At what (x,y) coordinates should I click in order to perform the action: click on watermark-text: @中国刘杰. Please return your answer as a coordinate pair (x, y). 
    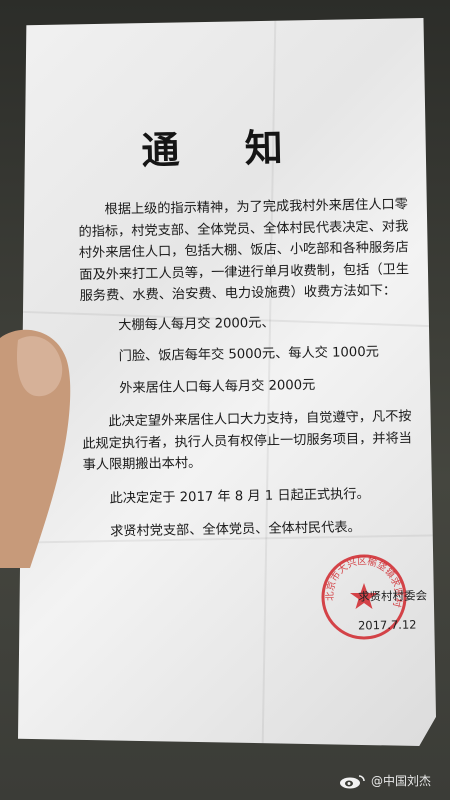
    Looking at the image, I should click on (401, 781).